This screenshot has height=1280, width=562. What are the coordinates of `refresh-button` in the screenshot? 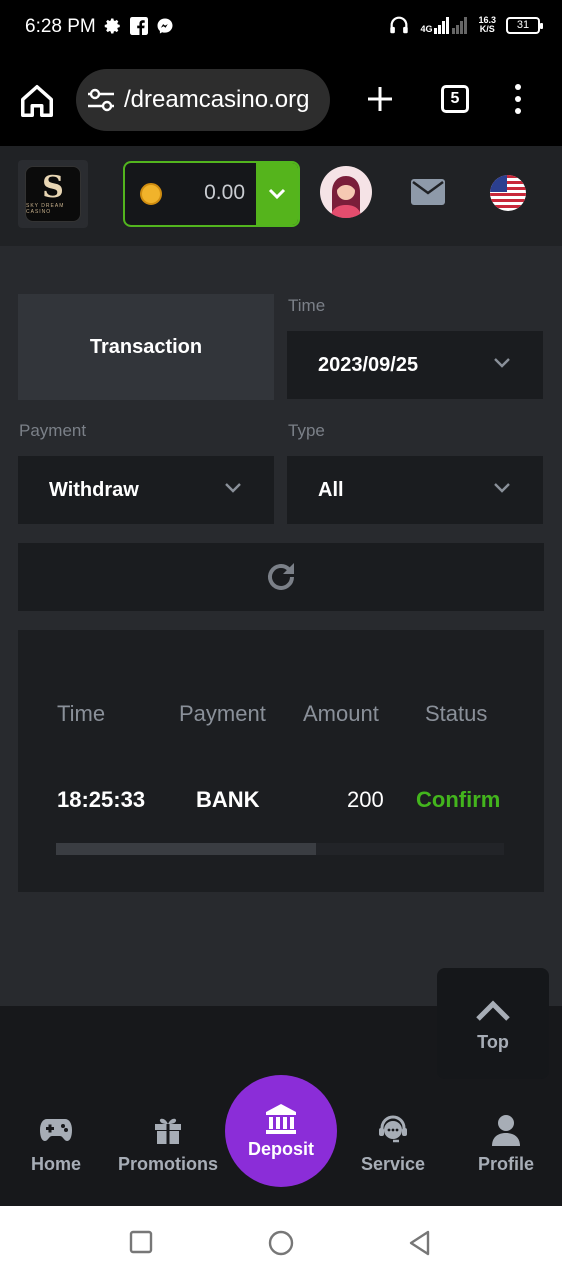 It's located at (281, 577).